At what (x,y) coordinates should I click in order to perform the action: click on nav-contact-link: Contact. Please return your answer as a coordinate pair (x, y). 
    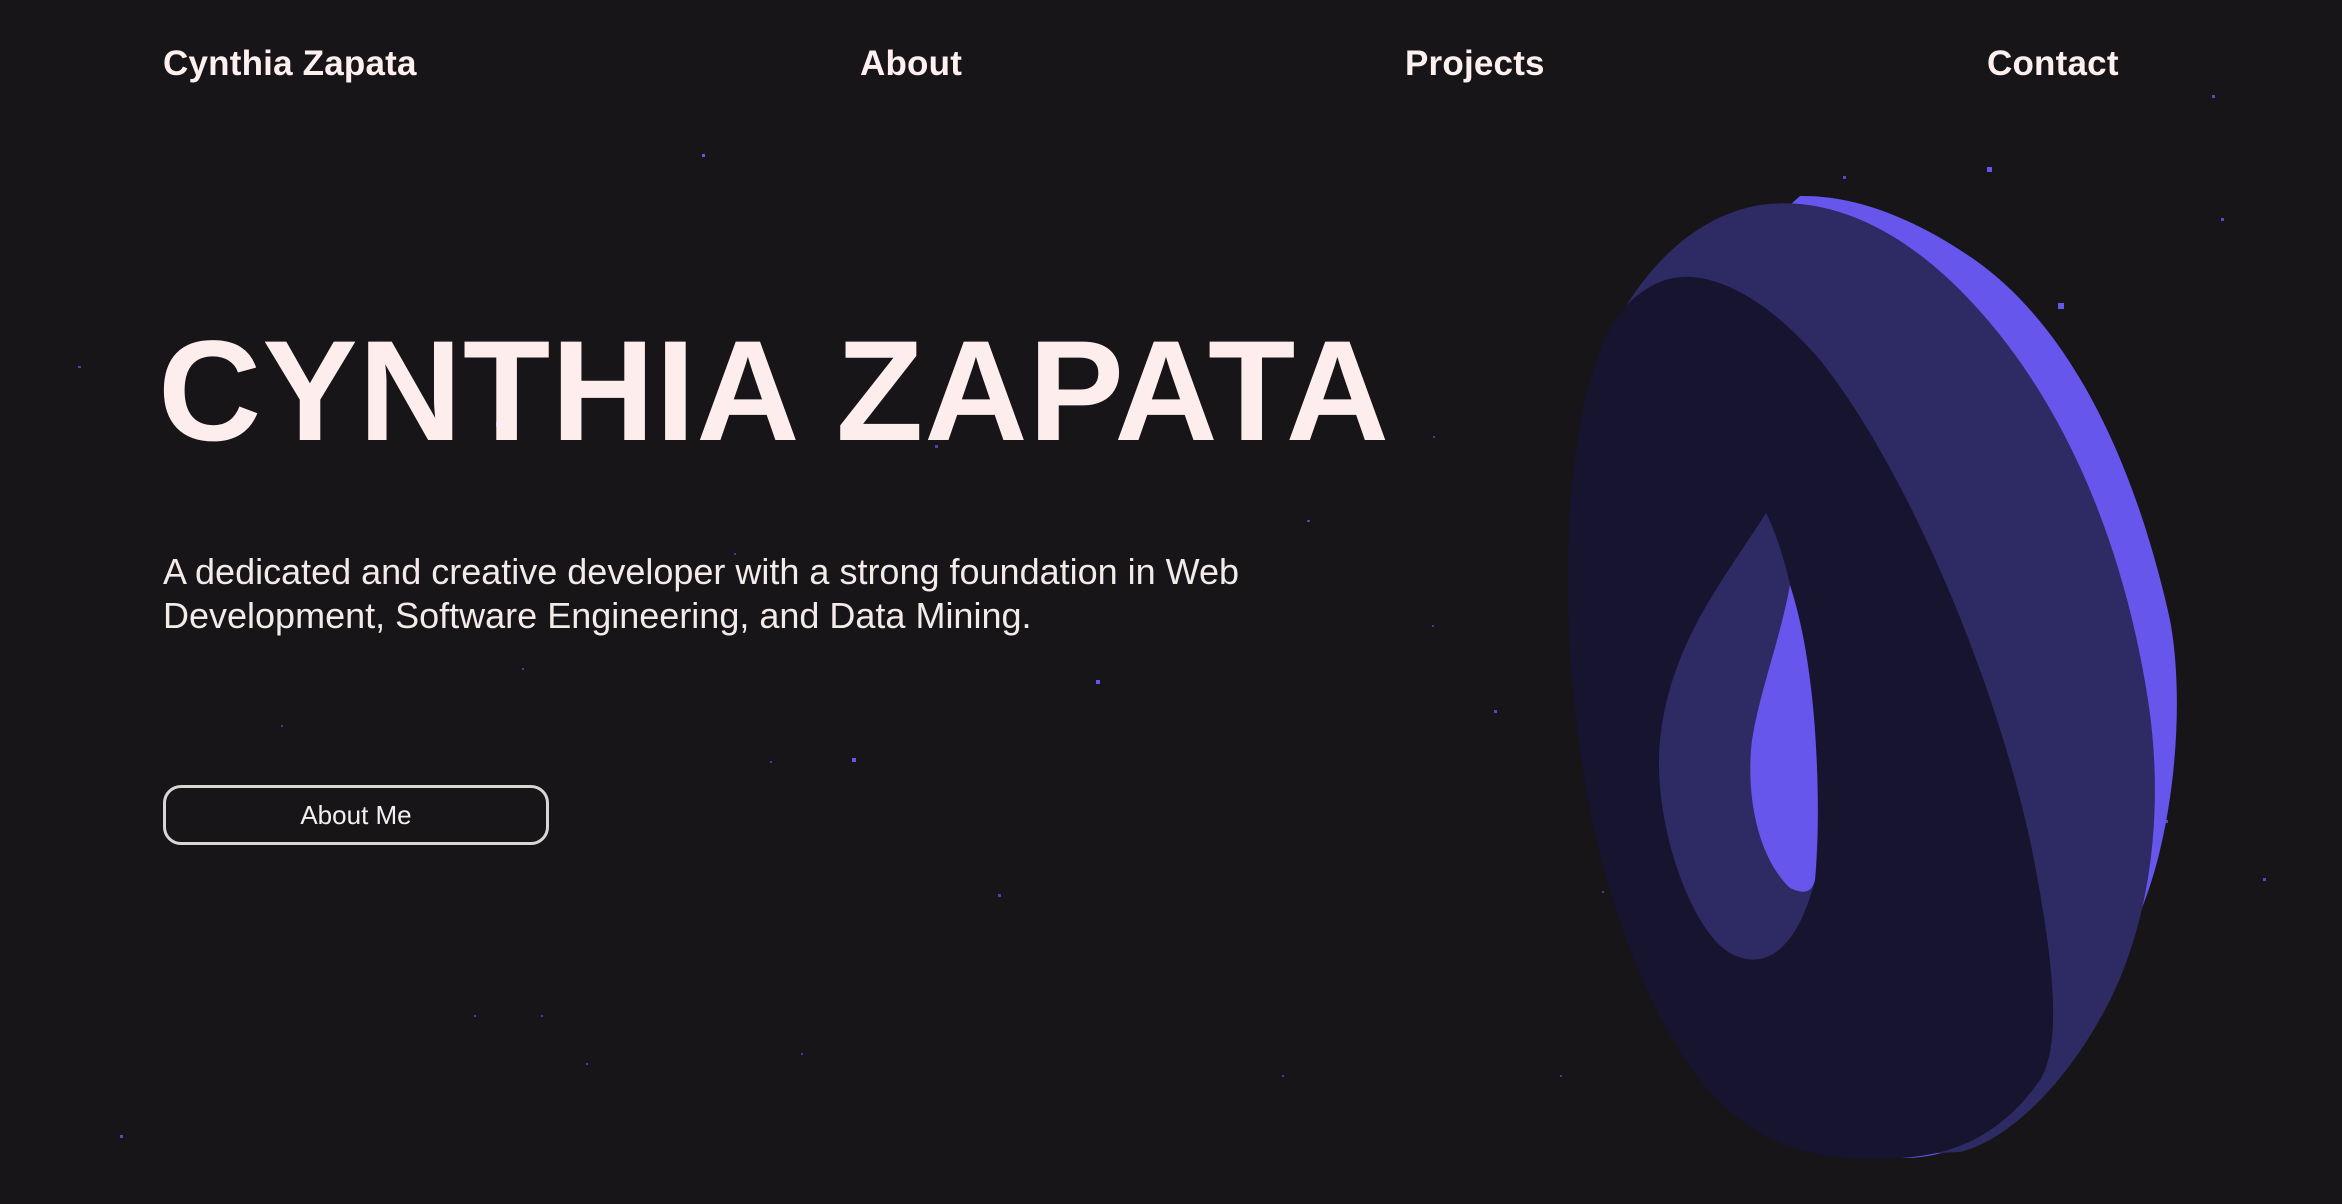
    Looking at the image, I should click on (2053, 64).